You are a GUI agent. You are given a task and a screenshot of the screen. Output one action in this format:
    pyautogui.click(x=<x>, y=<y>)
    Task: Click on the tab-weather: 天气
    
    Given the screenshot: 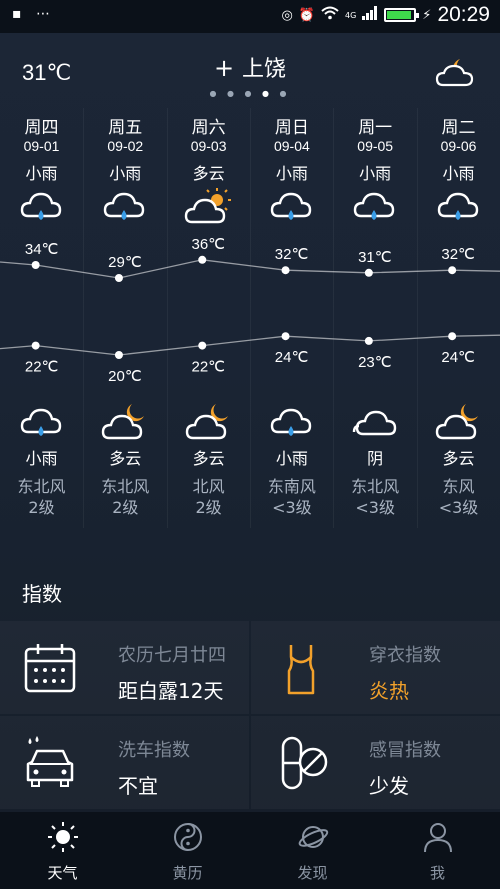 What is the action you would take?
    pyautogui.click(x=62, y=850)
    